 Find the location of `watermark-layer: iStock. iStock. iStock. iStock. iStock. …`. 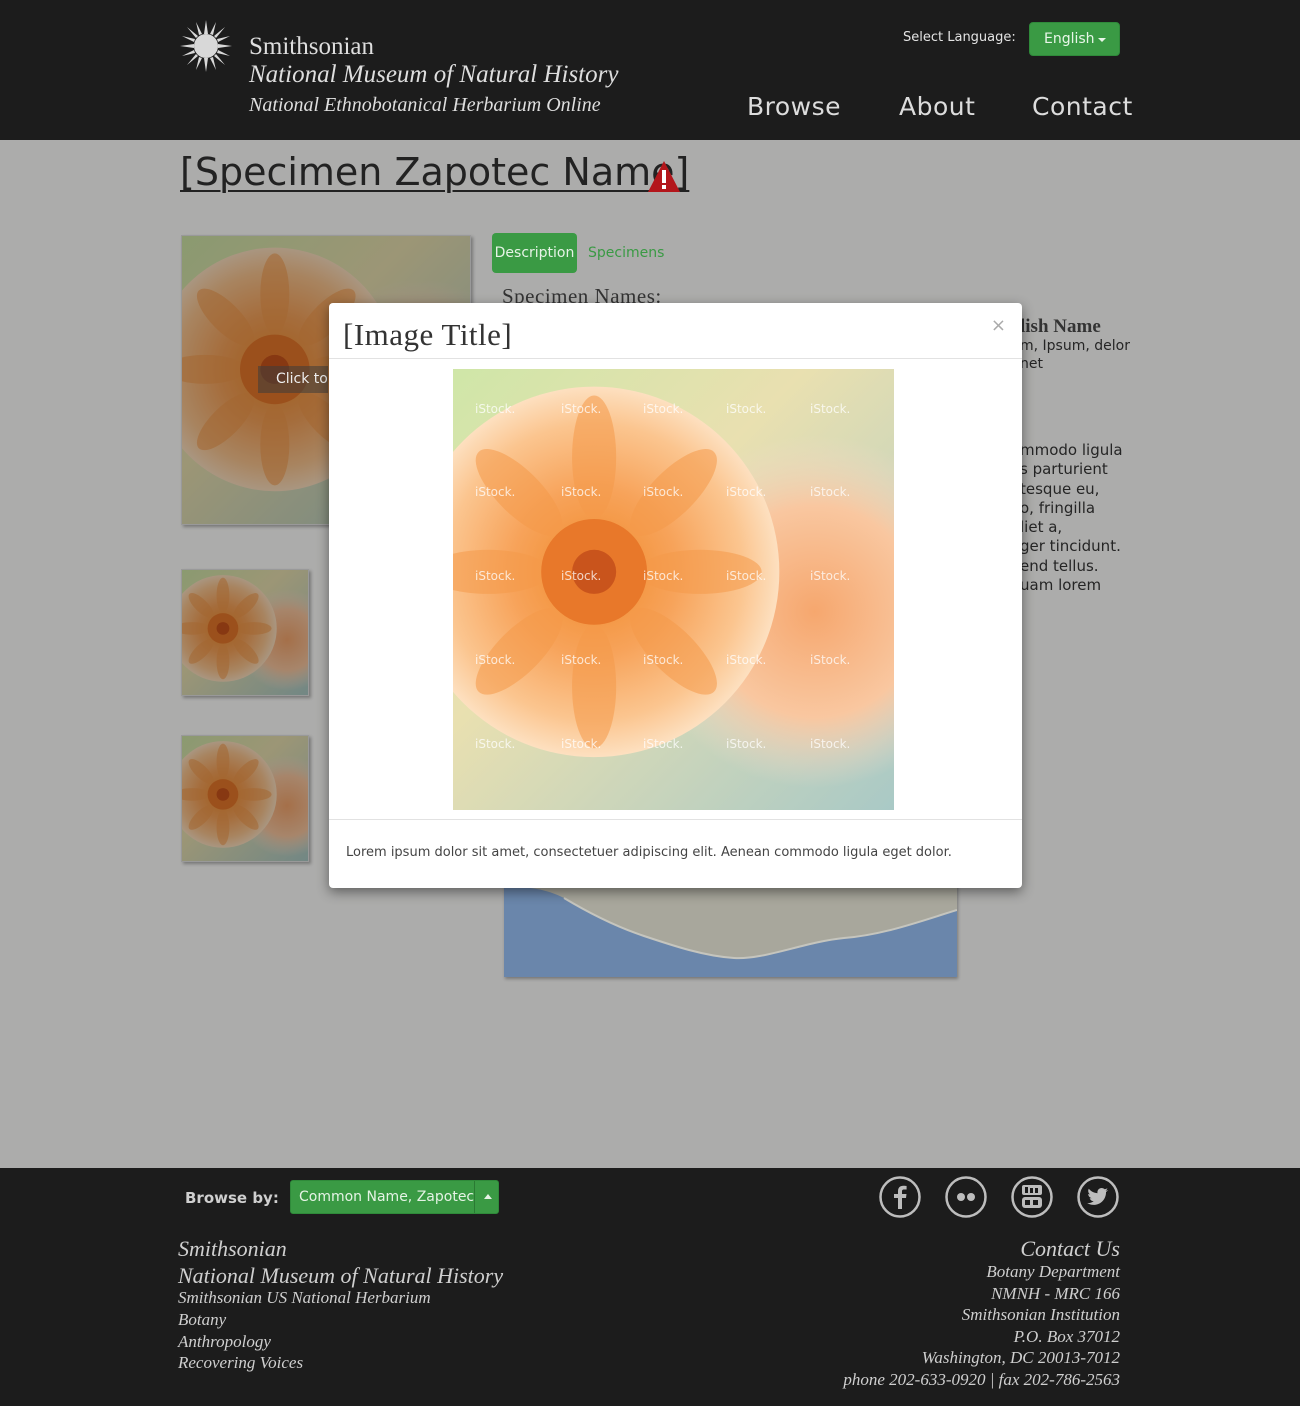

watermark-layer: iStock. iStock. iStock. iStock. iStock. … is located at coordinates (673, 589).